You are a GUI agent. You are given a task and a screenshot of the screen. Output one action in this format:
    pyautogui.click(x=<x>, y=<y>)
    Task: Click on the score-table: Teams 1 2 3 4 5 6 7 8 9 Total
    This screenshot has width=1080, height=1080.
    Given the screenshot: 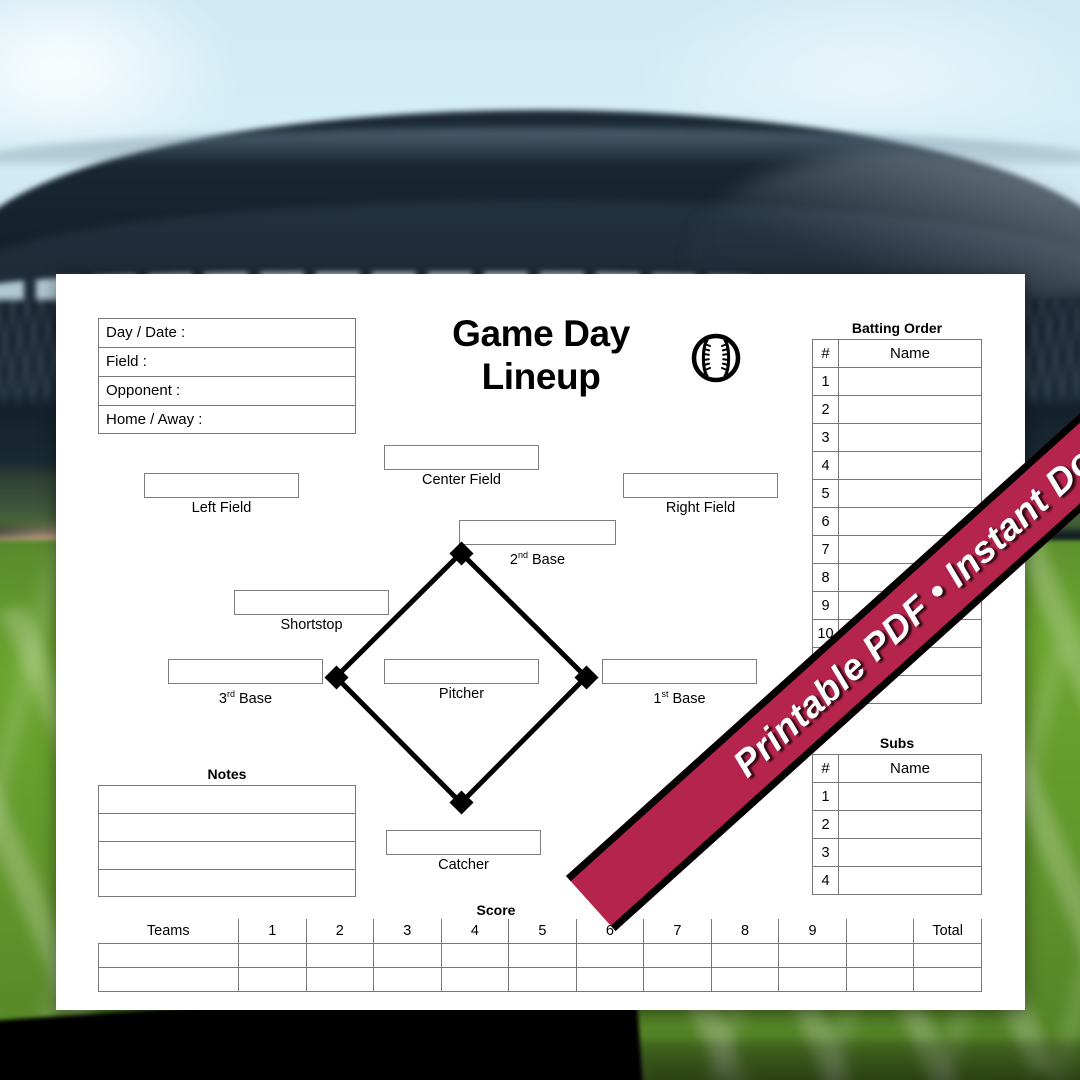 What is the action you would take?
    pyautogui.click(x=540, y=955)
    